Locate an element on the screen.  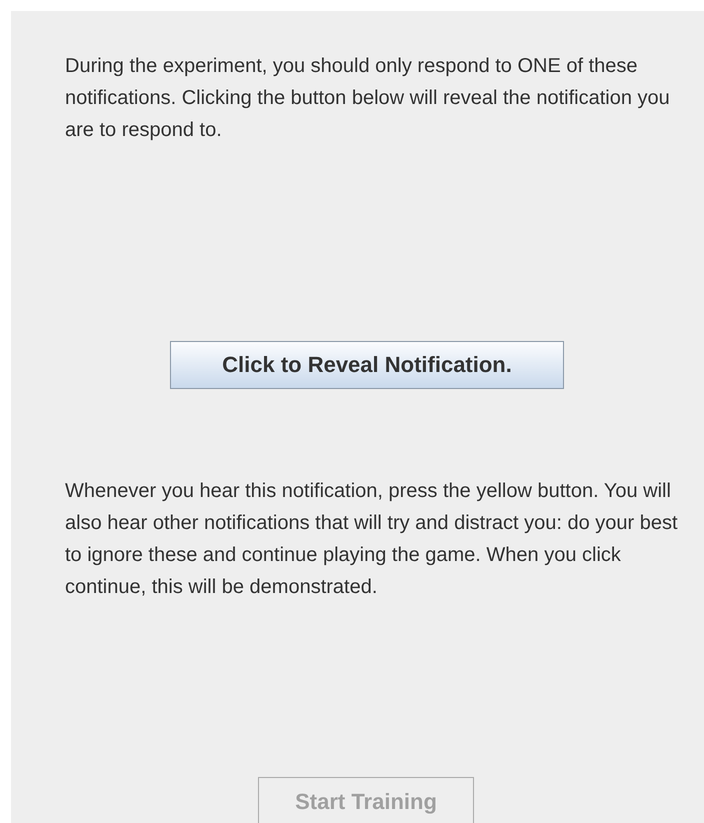
intro-text: During the experiment, you should only respond to ONE of these notifications. Clicking the button below will reveal the notification you are to respond to. is located at coordinates (367, 98).